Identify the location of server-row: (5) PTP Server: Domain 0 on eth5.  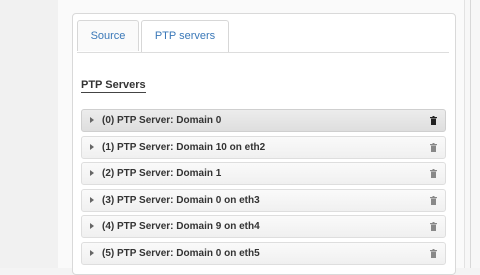
(263, 253).